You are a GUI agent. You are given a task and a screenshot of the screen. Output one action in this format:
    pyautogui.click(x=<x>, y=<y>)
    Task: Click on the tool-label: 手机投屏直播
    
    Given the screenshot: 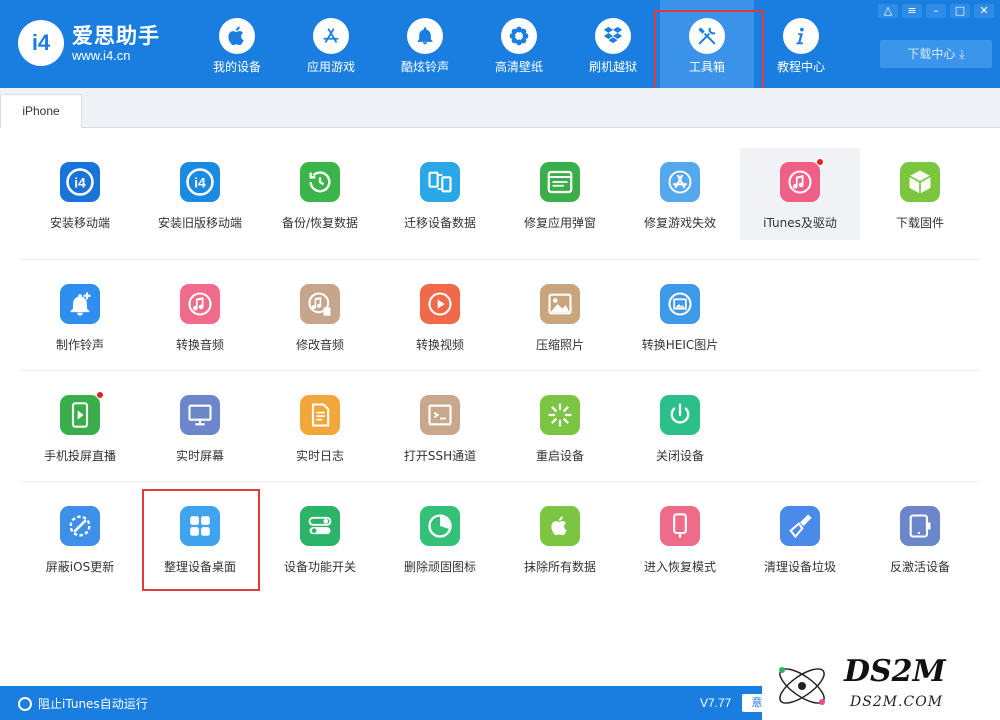 What is the action you would take?
    pyautogui.click(x=79, y=456)
    